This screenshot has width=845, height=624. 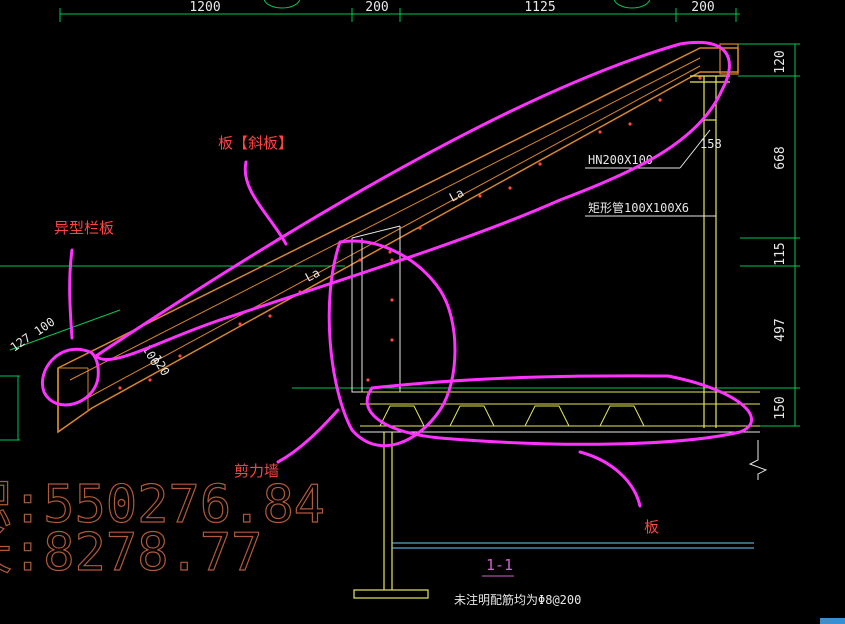 I want to click on dim-top-200-a: 200, so click(x=376, y=7).